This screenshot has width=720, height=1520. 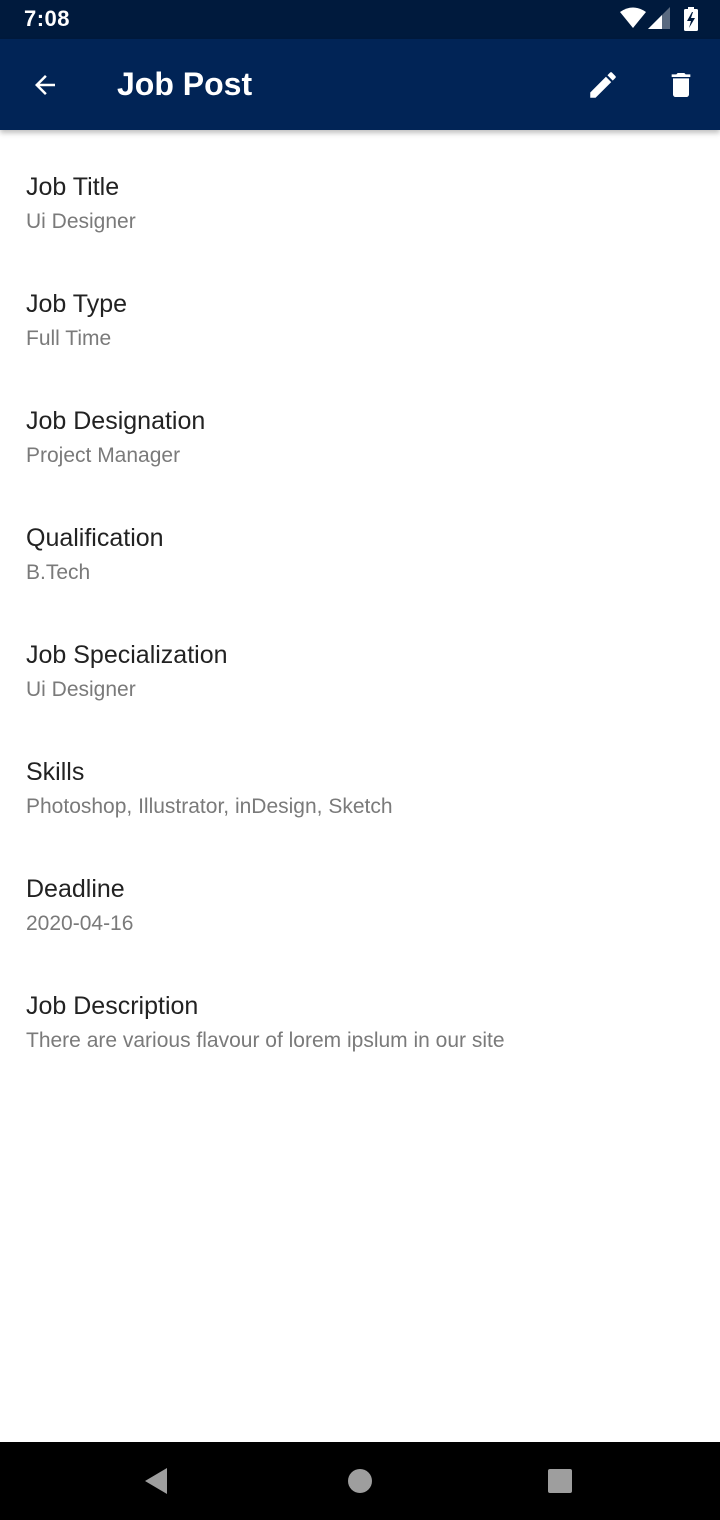 What do you see at coordinates (80, 923) in the screenshot?
I see `field-value: 2020-04-16` at bounding box center [80, 923].